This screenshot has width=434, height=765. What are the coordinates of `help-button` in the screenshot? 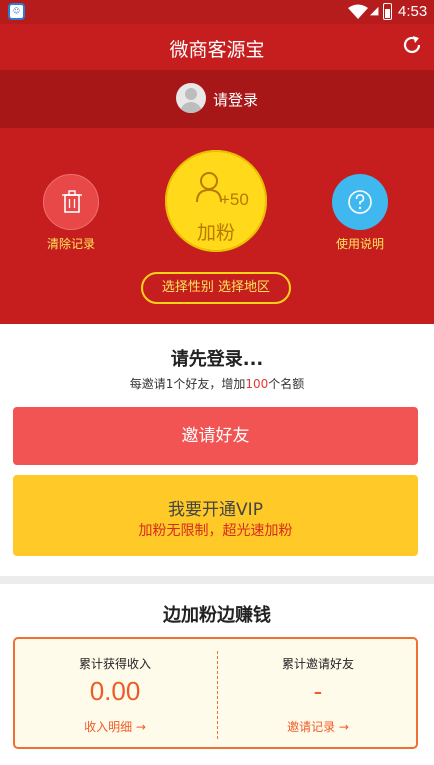 It's located at (360, 202).